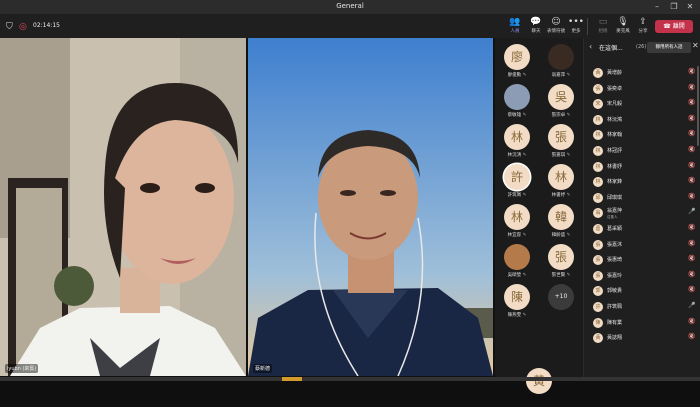  I want to click on participant-name: 吳碩瑩, so click(514, 275).